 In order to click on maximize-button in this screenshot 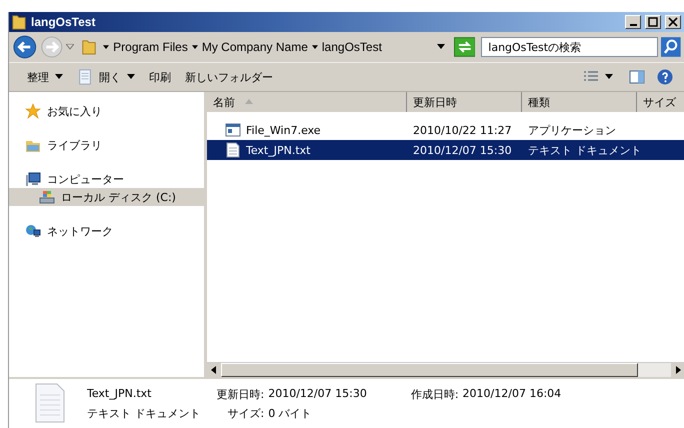, I will do `click(653, 22)`.